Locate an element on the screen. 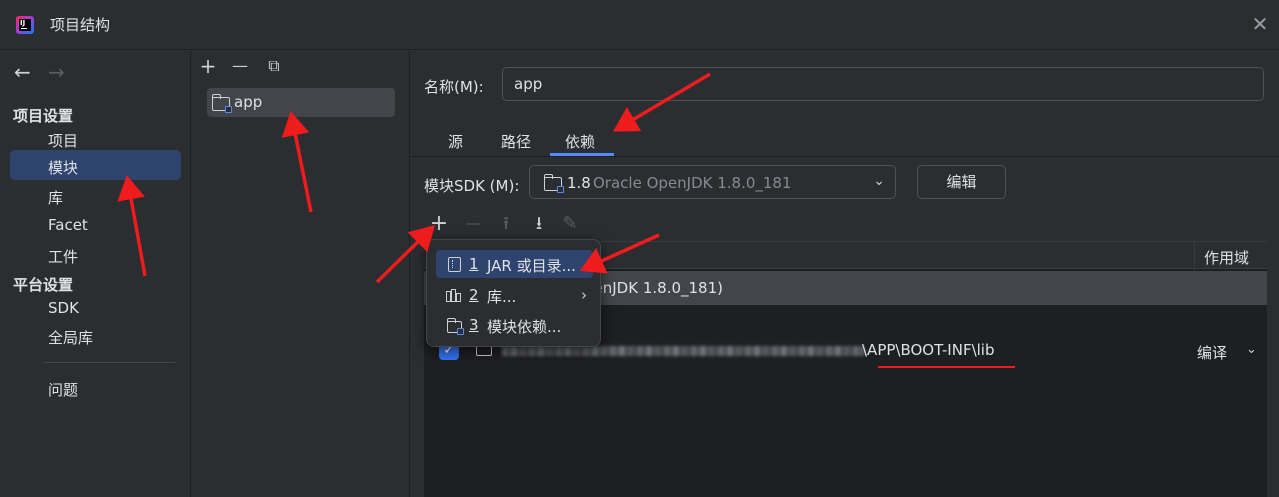  dependencies-toolbar: + — ⭱ ⭳ ✎ is located at coordinates (845, 224).